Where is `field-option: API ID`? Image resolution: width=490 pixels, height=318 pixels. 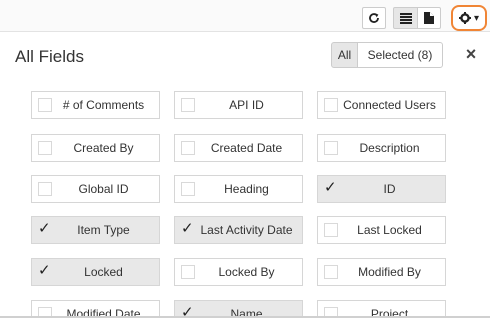 field-option: API ID is located at coordinates (238, 105).